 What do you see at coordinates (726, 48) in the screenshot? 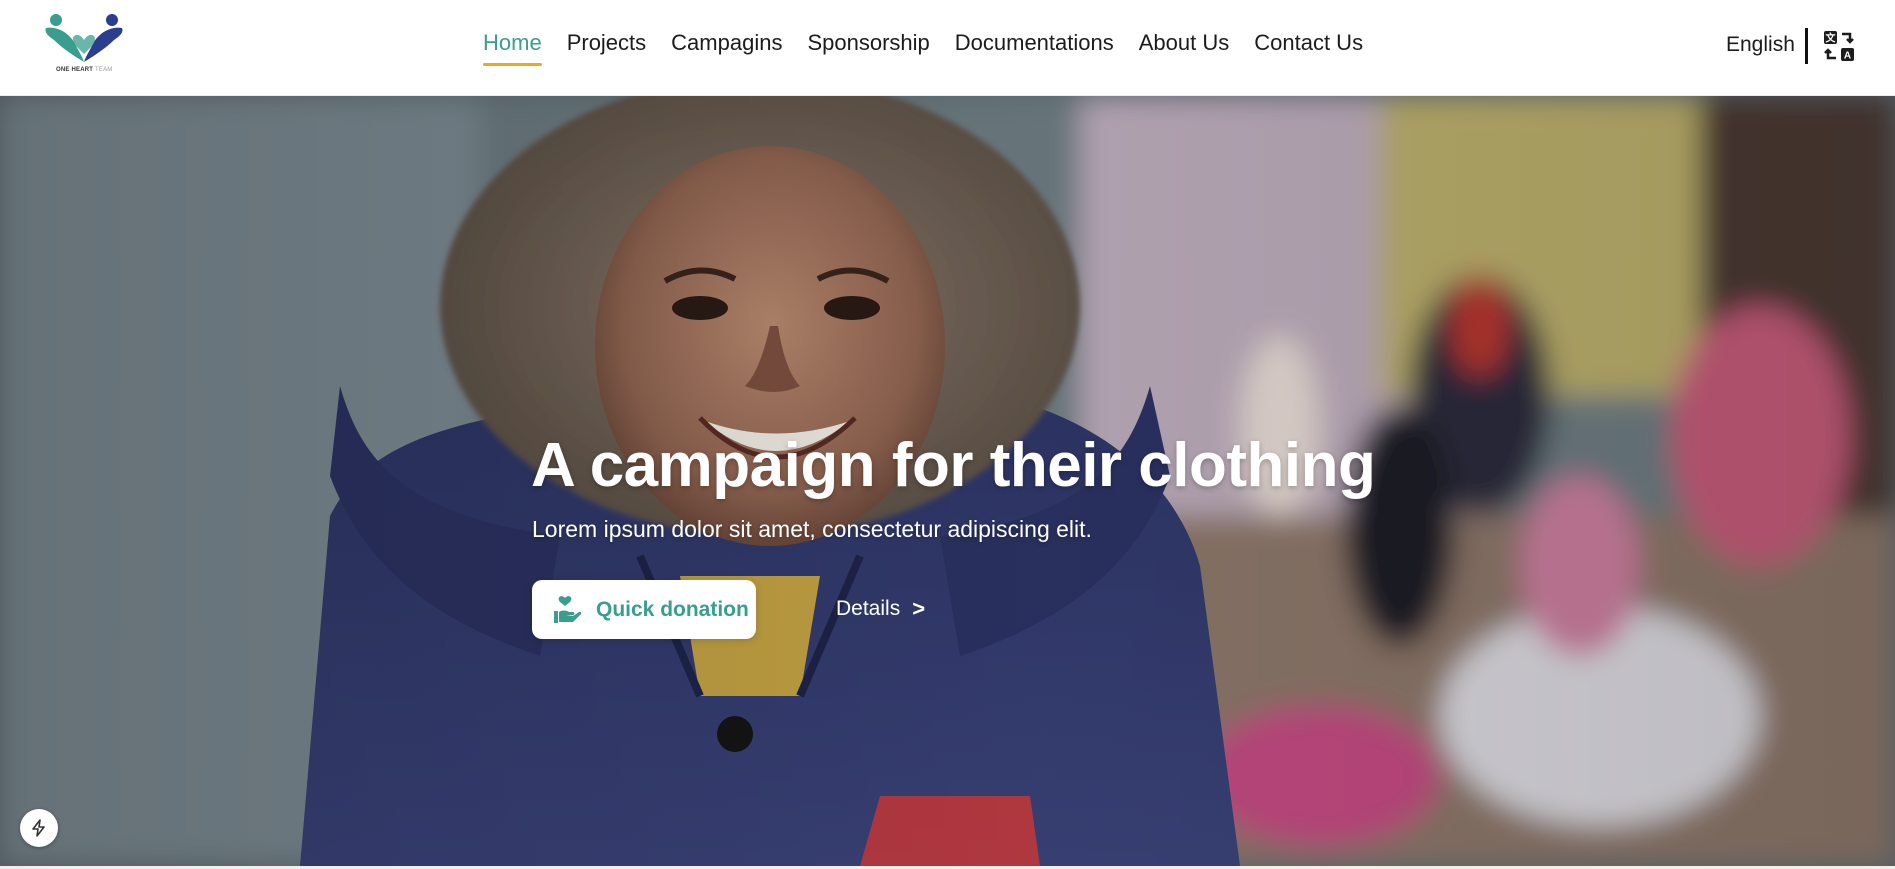
I see `nav-item-campaigns: Campagins` at bounding box center [726, 48].